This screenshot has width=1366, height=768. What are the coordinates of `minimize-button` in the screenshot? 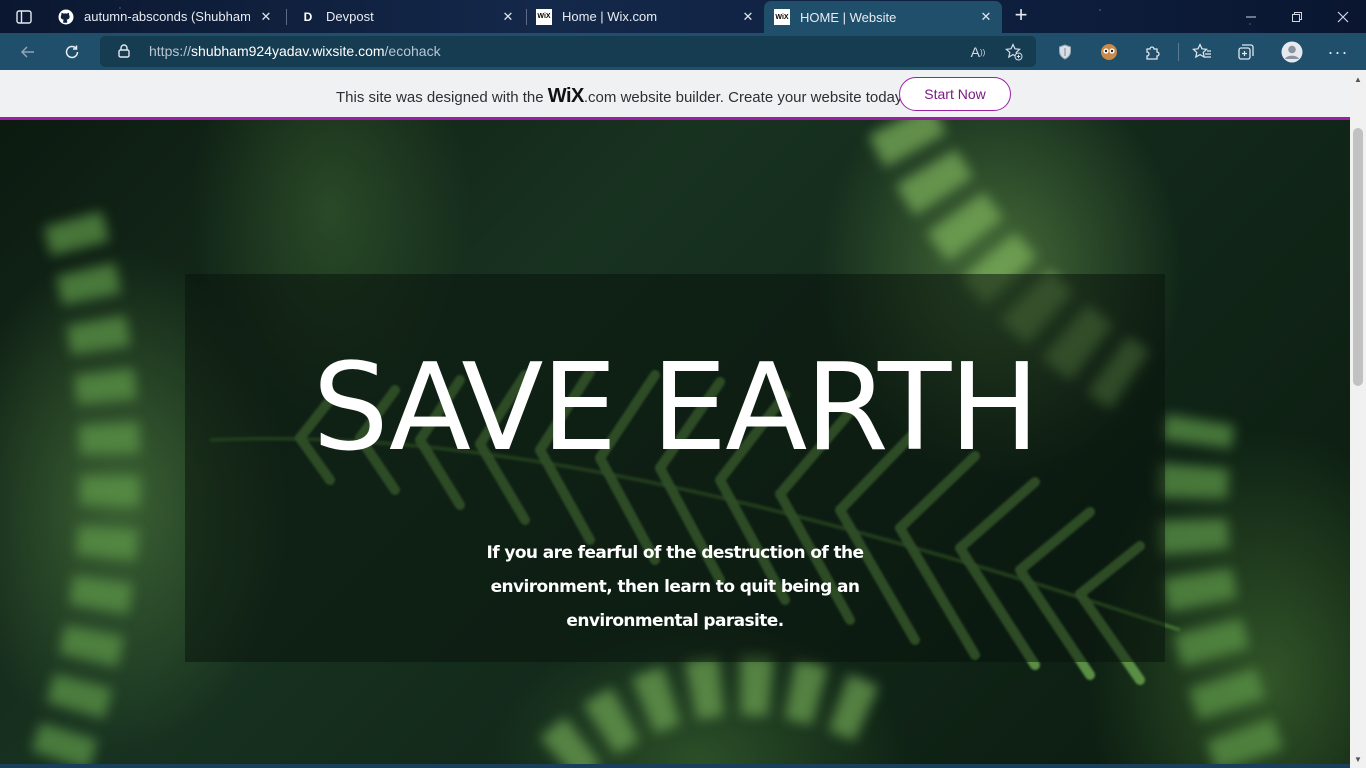 It's located at (1251, 16).